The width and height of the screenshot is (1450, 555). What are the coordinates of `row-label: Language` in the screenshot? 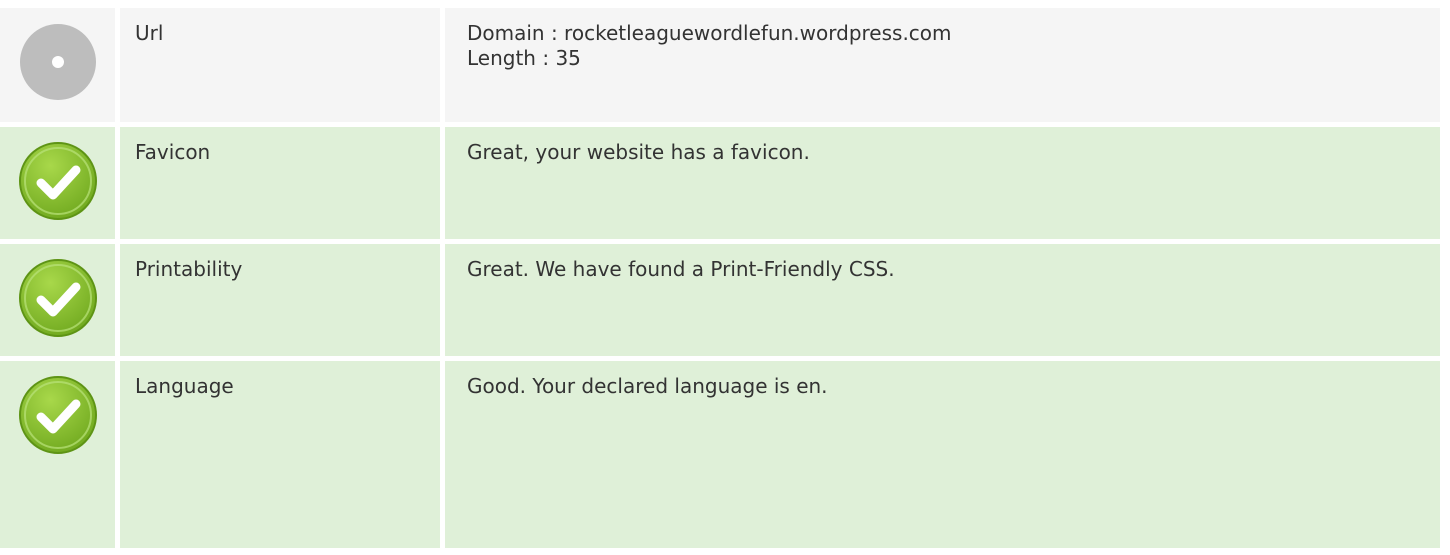 It's located at (280, 454).